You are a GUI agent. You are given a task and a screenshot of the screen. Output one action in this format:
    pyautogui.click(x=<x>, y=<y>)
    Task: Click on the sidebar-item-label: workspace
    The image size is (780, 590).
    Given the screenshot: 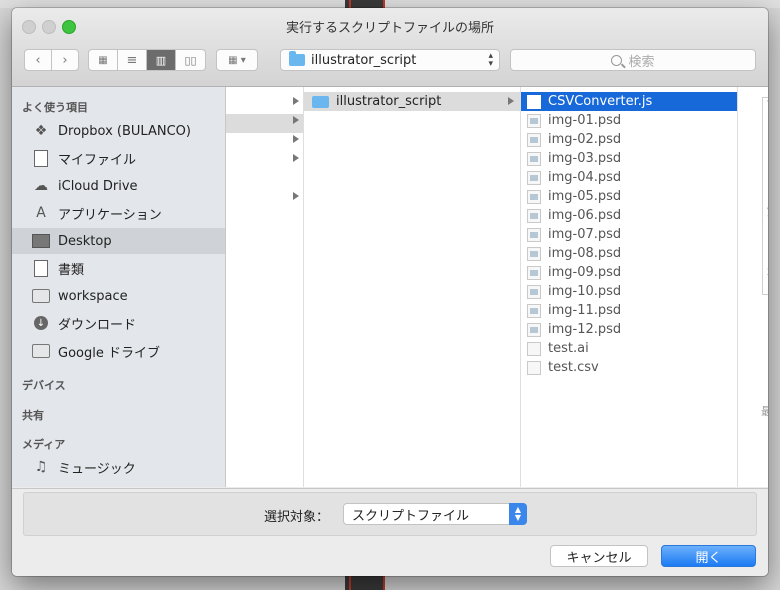 What is the action you would take?
    pyautogui.click(x=93, y=296)
    